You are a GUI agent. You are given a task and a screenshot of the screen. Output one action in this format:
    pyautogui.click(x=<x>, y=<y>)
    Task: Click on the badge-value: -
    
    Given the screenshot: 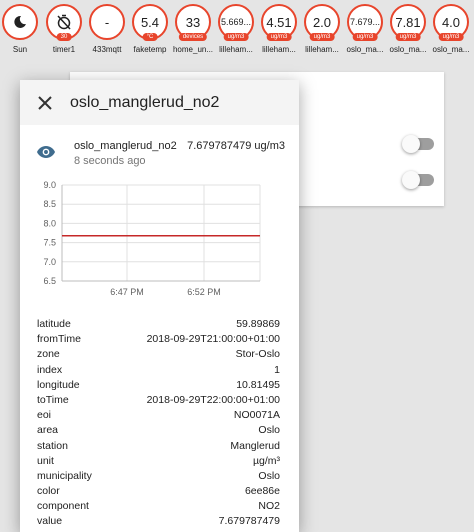 What is the action you would take?
    pyautogui.click(x=107, y=22)
    